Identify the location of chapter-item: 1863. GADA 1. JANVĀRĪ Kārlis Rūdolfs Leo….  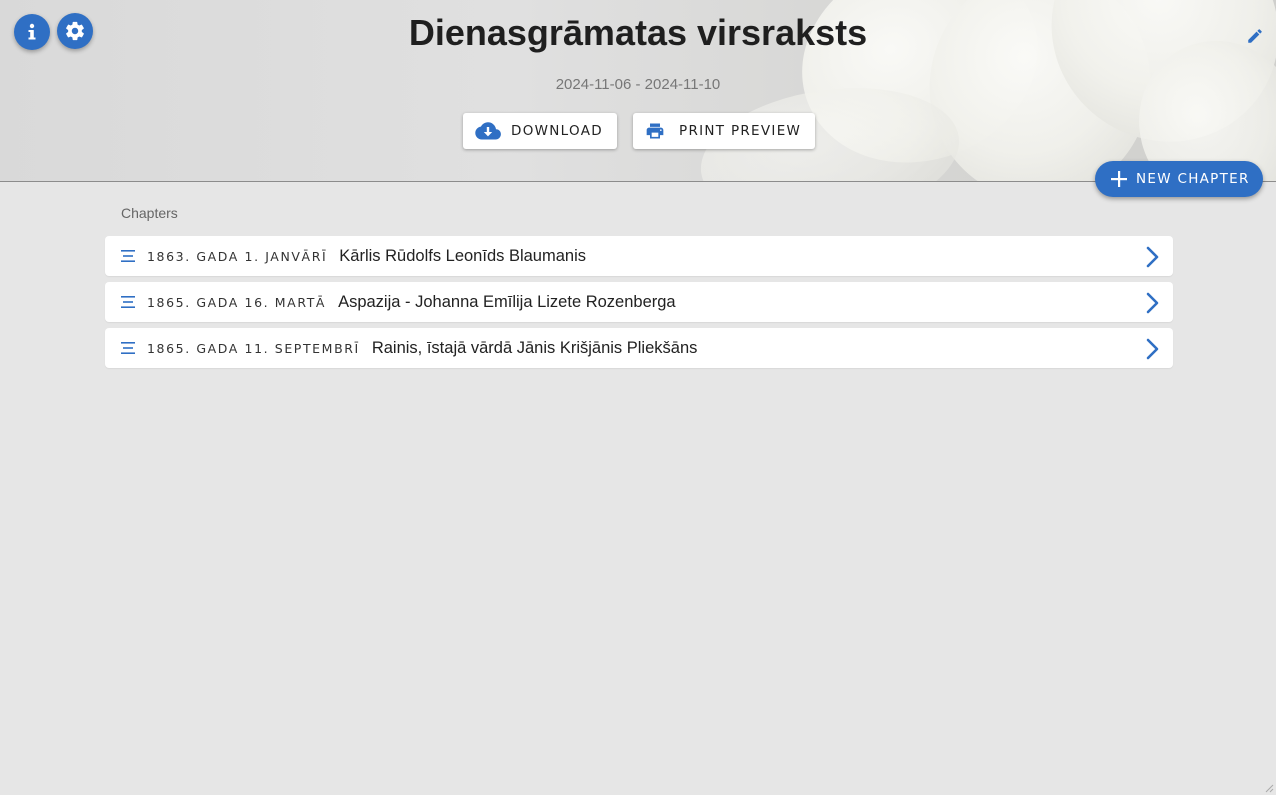
(639, 256).